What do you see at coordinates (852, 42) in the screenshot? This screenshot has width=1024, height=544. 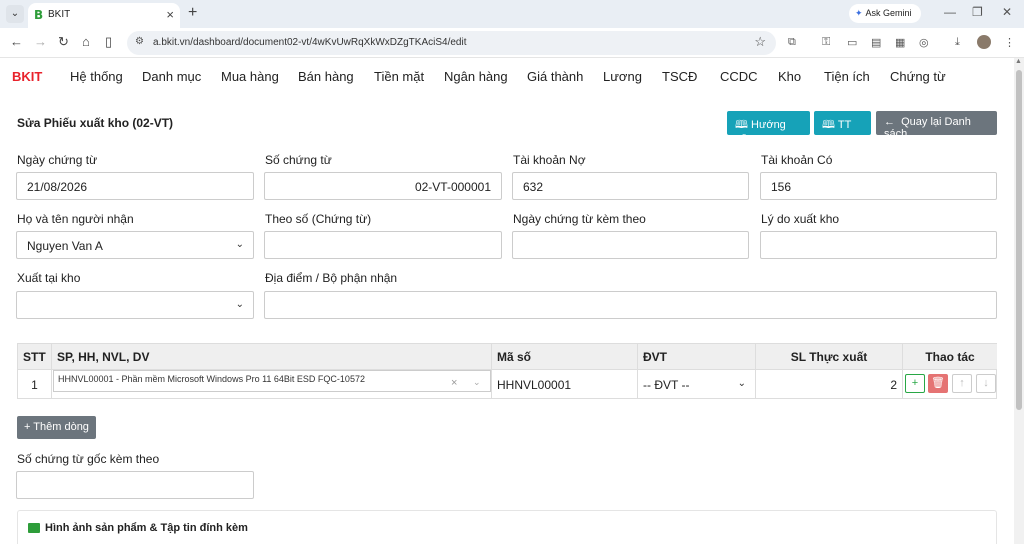 I see `card-icon: ▭` at bounding box center [852, 42].